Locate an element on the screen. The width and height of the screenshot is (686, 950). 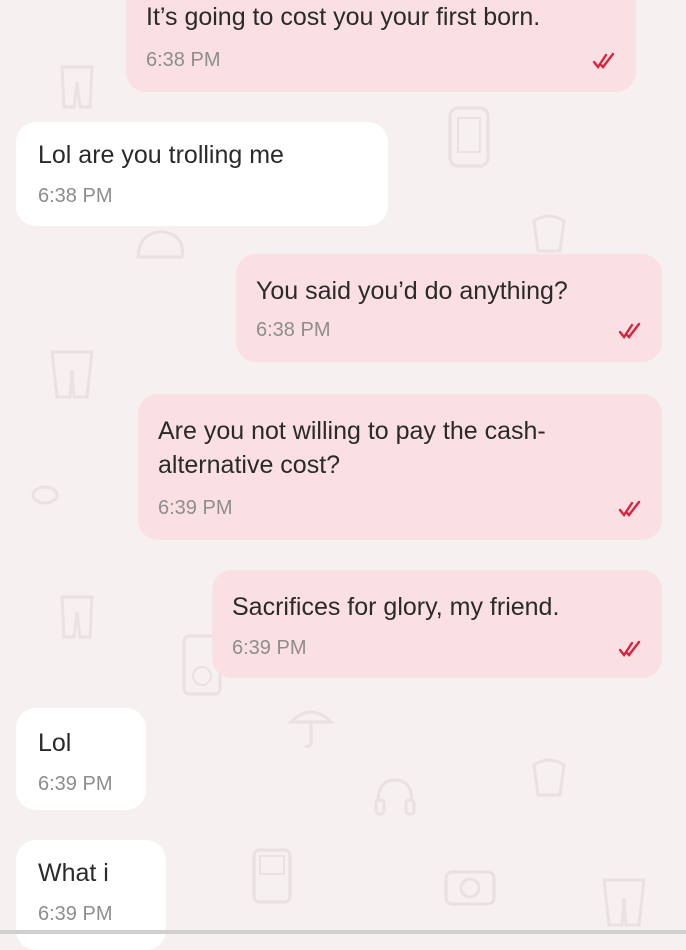
bottom-divider is located at coordinates (343, 932).